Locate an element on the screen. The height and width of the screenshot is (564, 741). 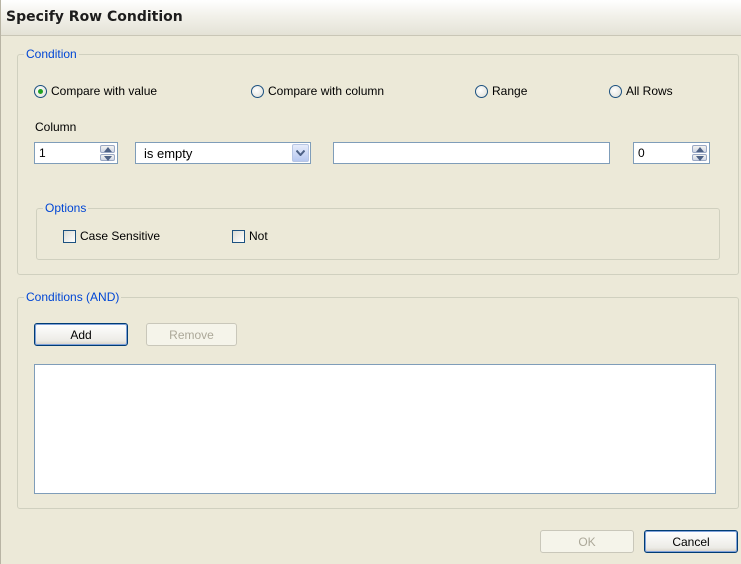
range-stepper: 0 is located at coordinates (671, 153).